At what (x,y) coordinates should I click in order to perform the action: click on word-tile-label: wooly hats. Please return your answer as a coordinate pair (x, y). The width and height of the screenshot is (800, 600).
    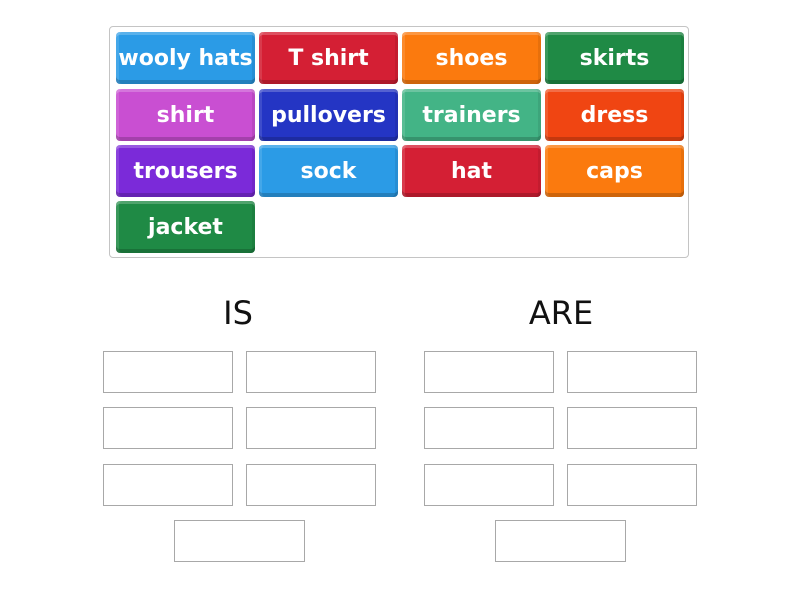
    Looking at the image, I should click on (185, 58).